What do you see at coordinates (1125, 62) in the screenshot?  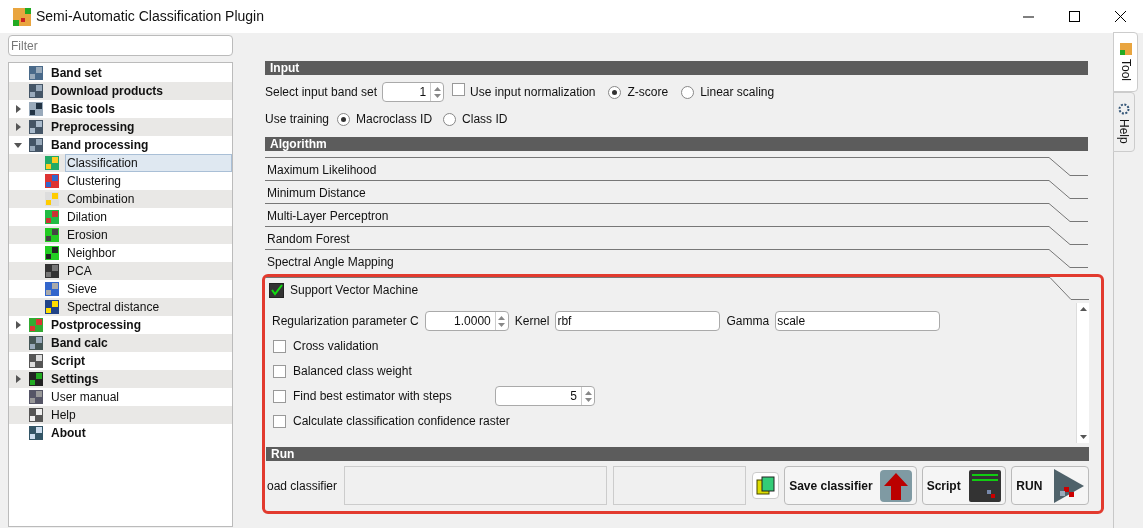 I see `side-tab: Tool` at bounding box center [1125, 62].